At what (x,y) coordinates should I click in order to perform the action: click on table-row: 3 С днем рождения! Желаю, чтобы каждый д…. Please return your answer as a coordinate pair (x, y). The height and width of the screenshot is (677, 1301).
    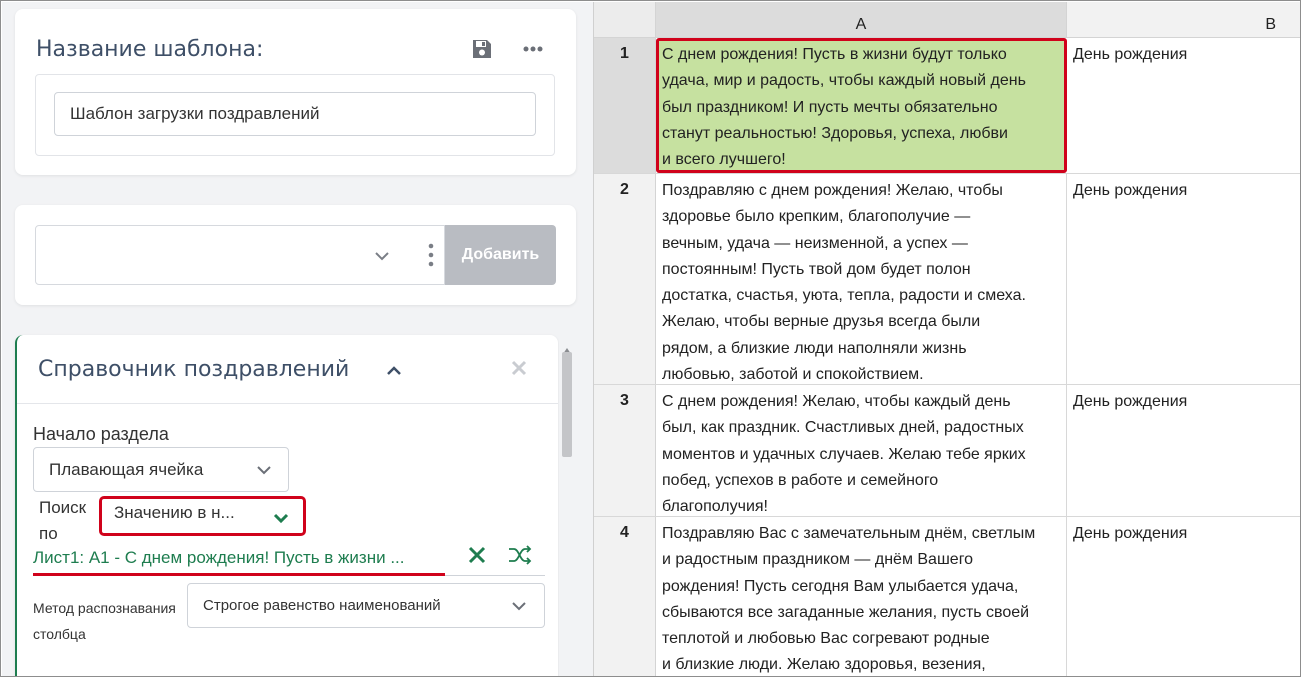
    Looking at the image, I should click on (947, 451).